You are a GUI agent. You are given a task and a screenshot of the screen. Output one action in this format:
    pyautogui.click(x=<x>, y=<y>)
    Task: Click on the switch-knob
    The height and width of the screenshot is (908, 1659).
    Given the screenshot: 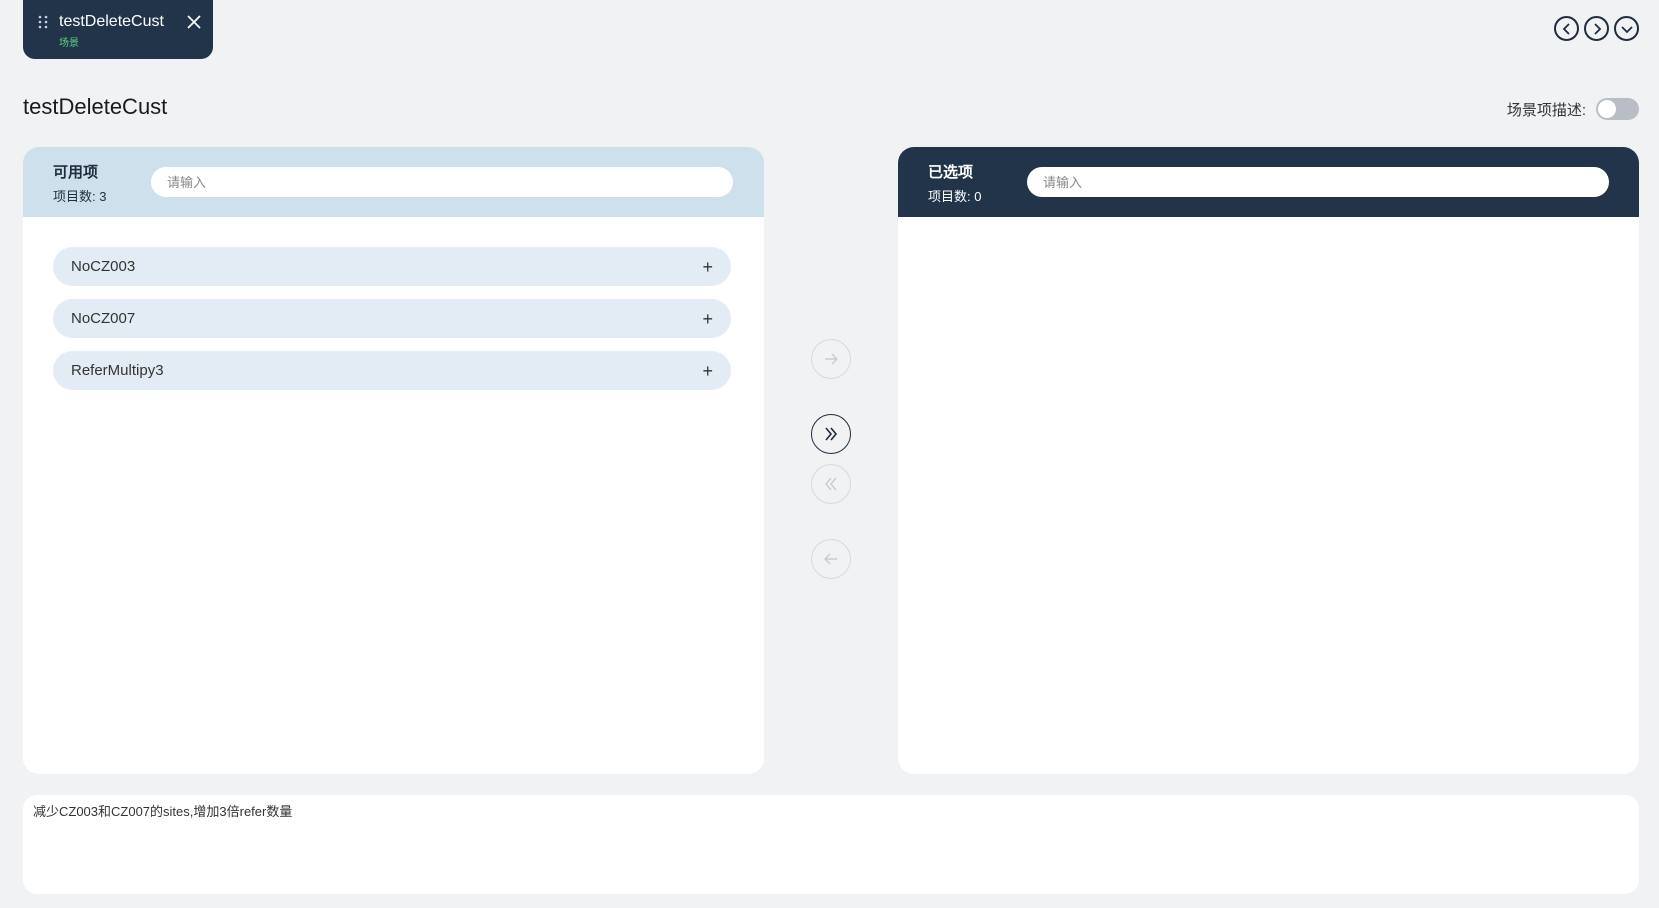 What is the action you would take?
    pyautogui.click(x=1607, y=109)
    